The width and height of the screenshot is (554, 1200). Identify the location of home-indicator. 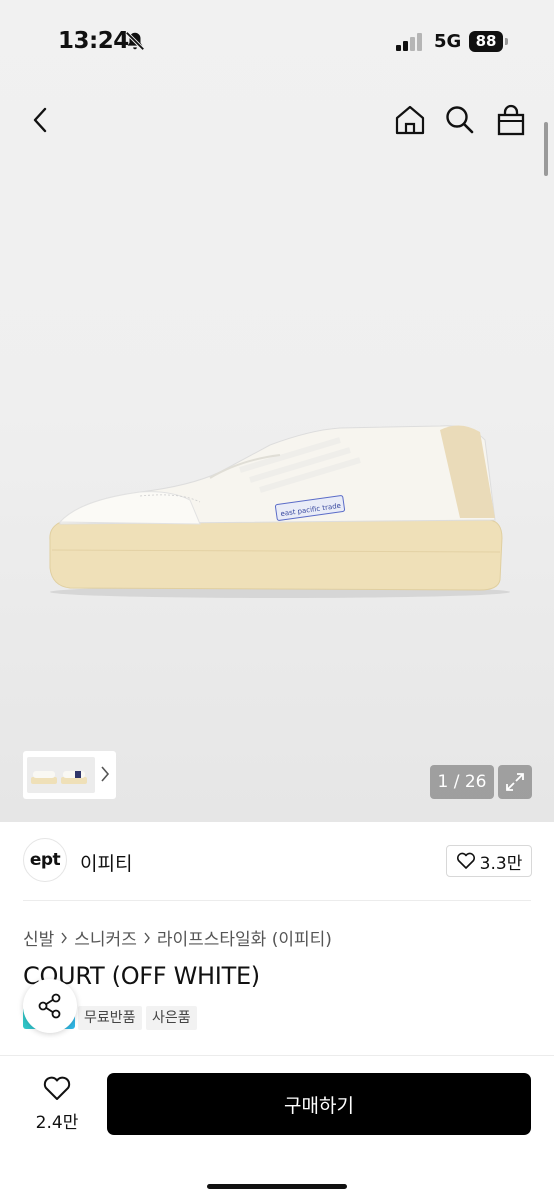
(277, 1186).